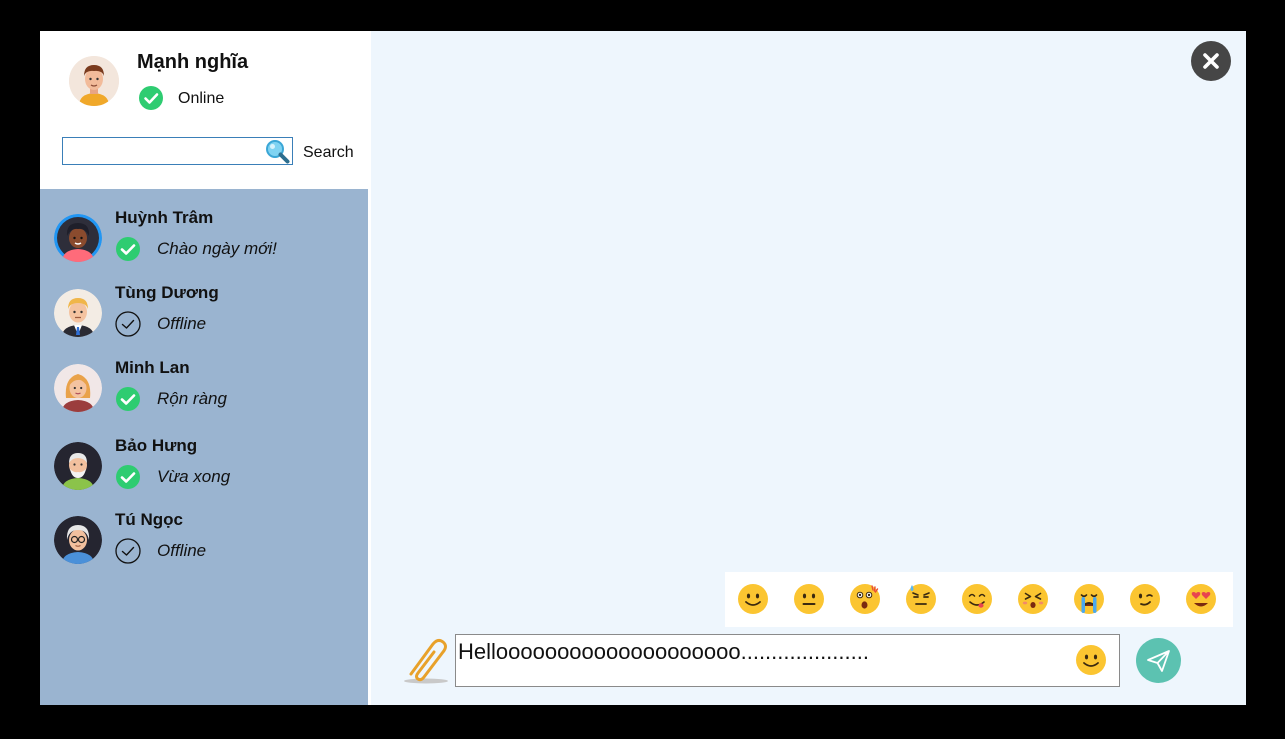 The image size is (1285, 739). What do you see at coordinates (193, 62) in the screenshot?
I see `user-name: Mạnh nghĩa` at bounding box center [193, 62].